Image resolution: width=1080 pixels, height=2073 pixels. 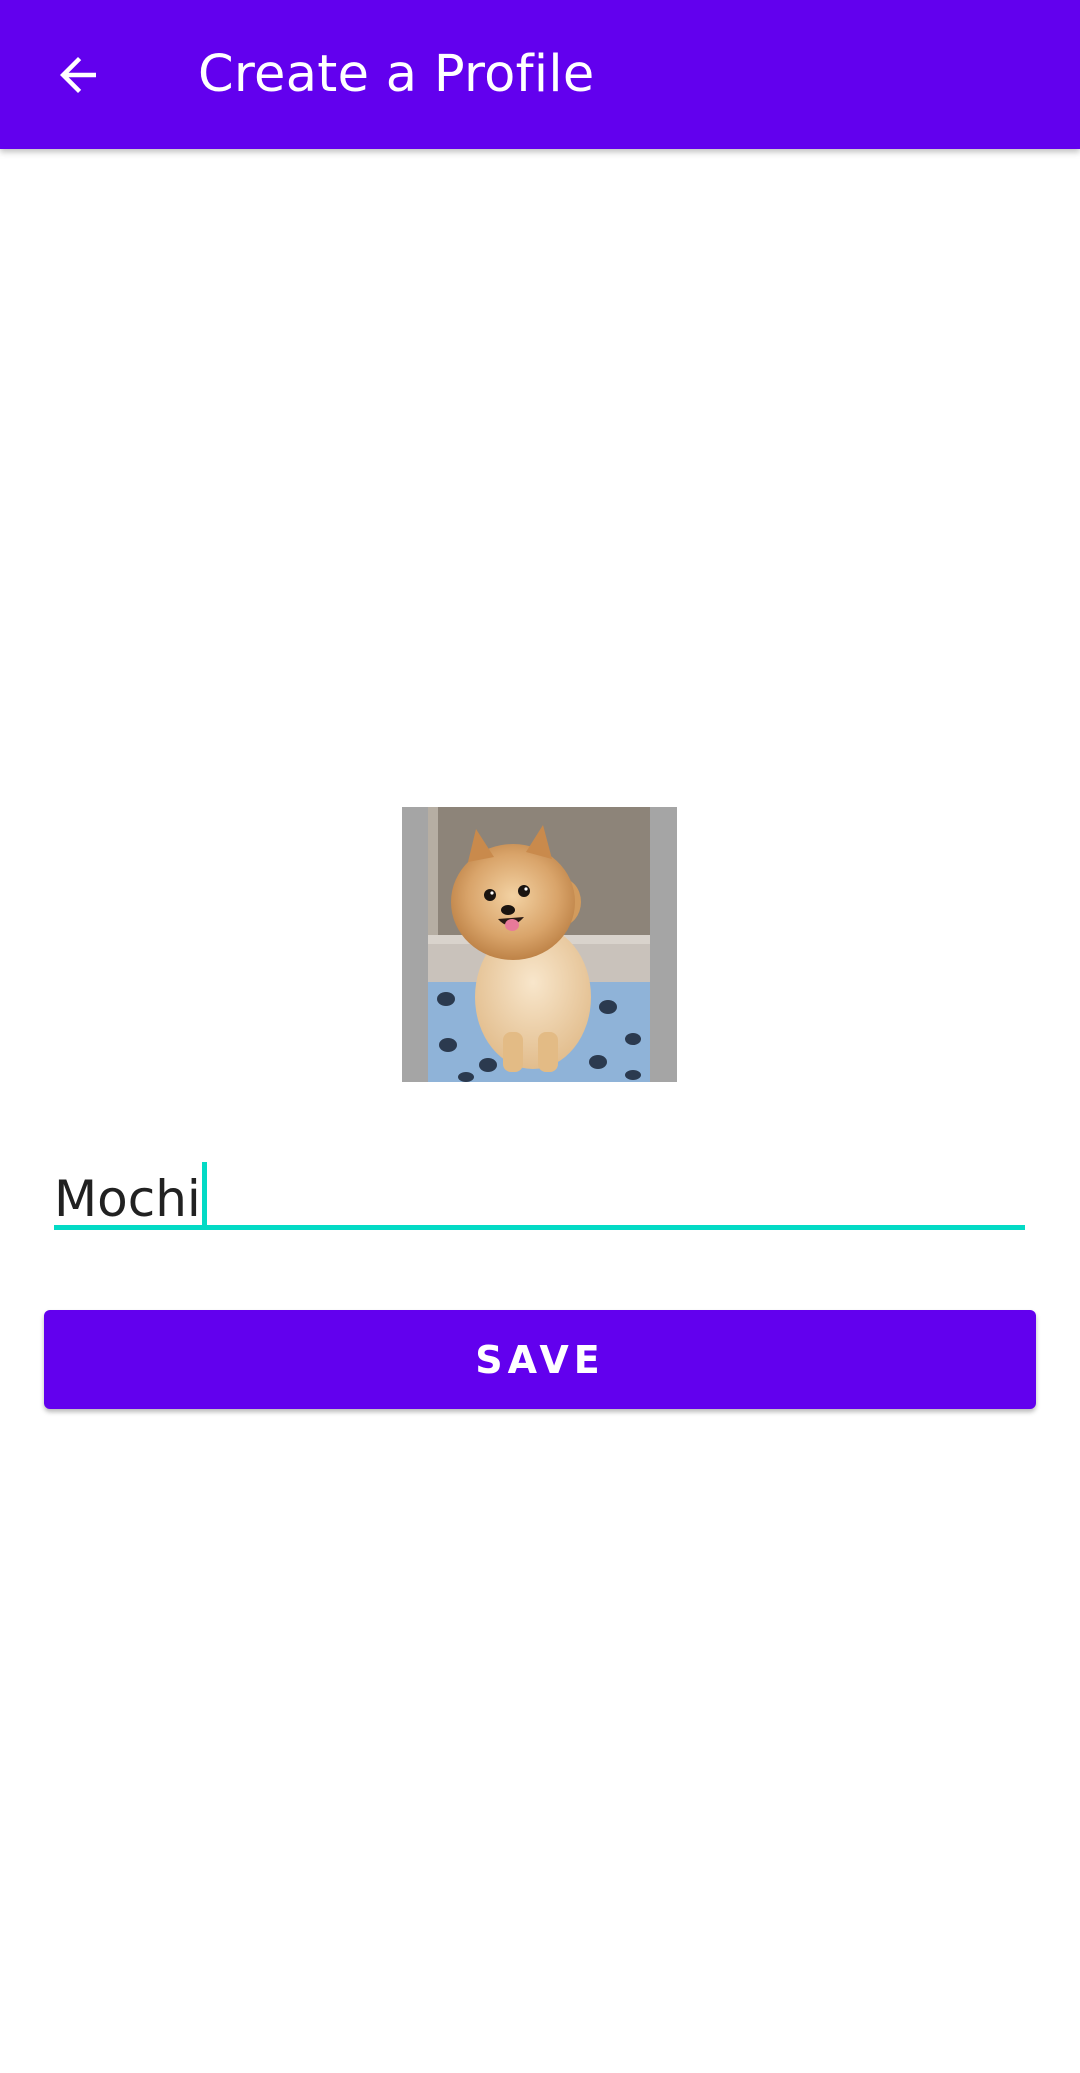 What do you see at coordinates (204, 1195) in the screenshot?
I see `text-cursor` at bounding box center [204, 1195].